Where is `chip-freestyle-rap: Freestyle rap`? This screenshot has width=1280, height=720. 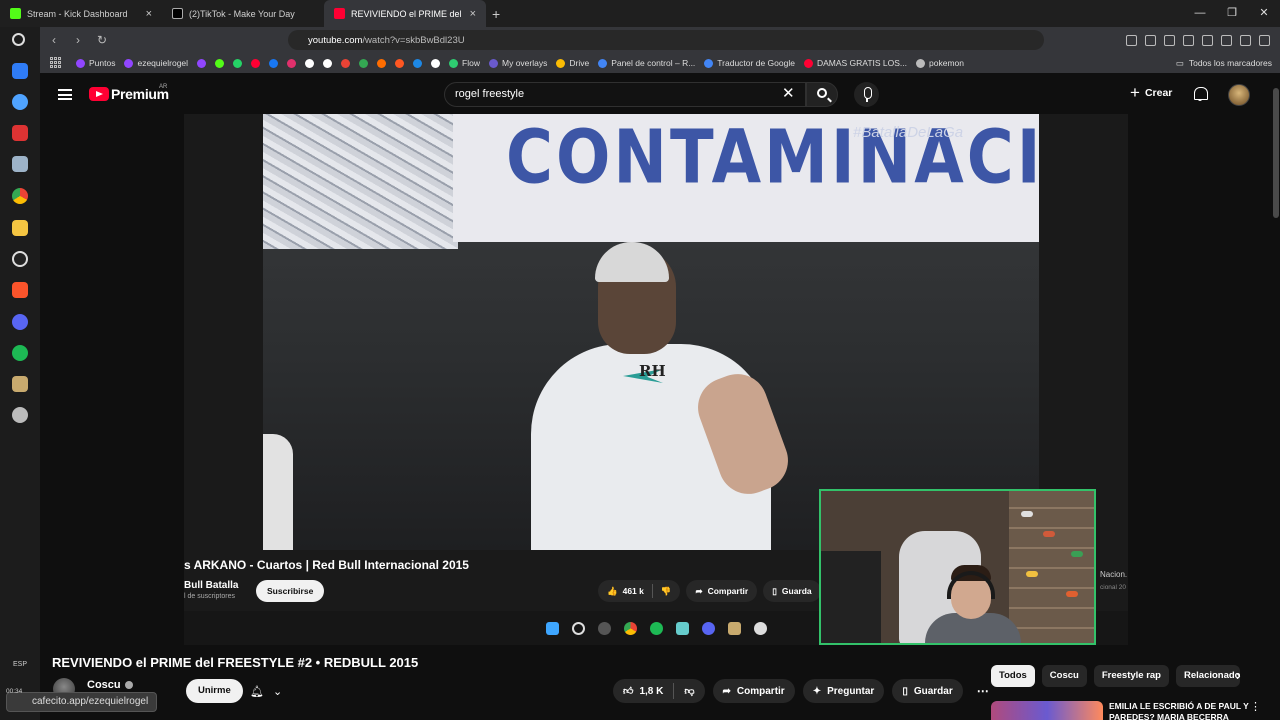
chip-freestyle-rap: Freestyle rap is located at coordinates (1131, 676).